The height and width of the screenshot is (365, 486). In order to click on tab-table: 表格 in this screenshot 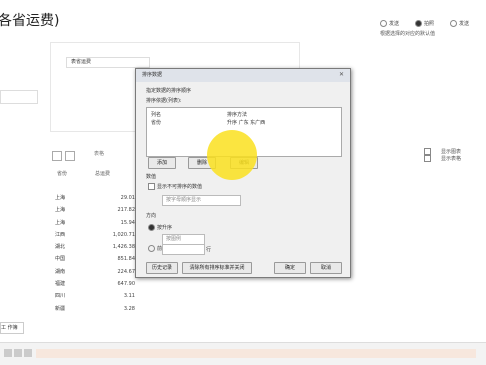, I will do `click(99, 153)`.